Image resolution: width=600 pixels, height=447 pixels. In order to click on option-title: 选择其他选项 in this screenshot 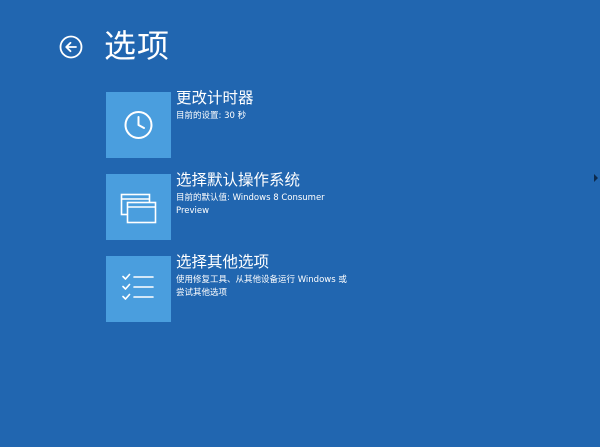, I will do `click(223, 262)`.